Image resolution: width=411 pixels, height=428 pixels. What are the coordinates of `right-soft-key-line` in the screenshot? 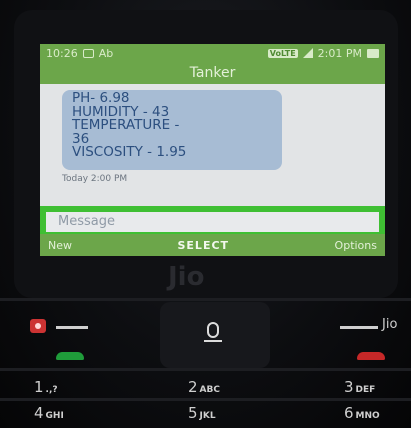 It's located at (359, 327).